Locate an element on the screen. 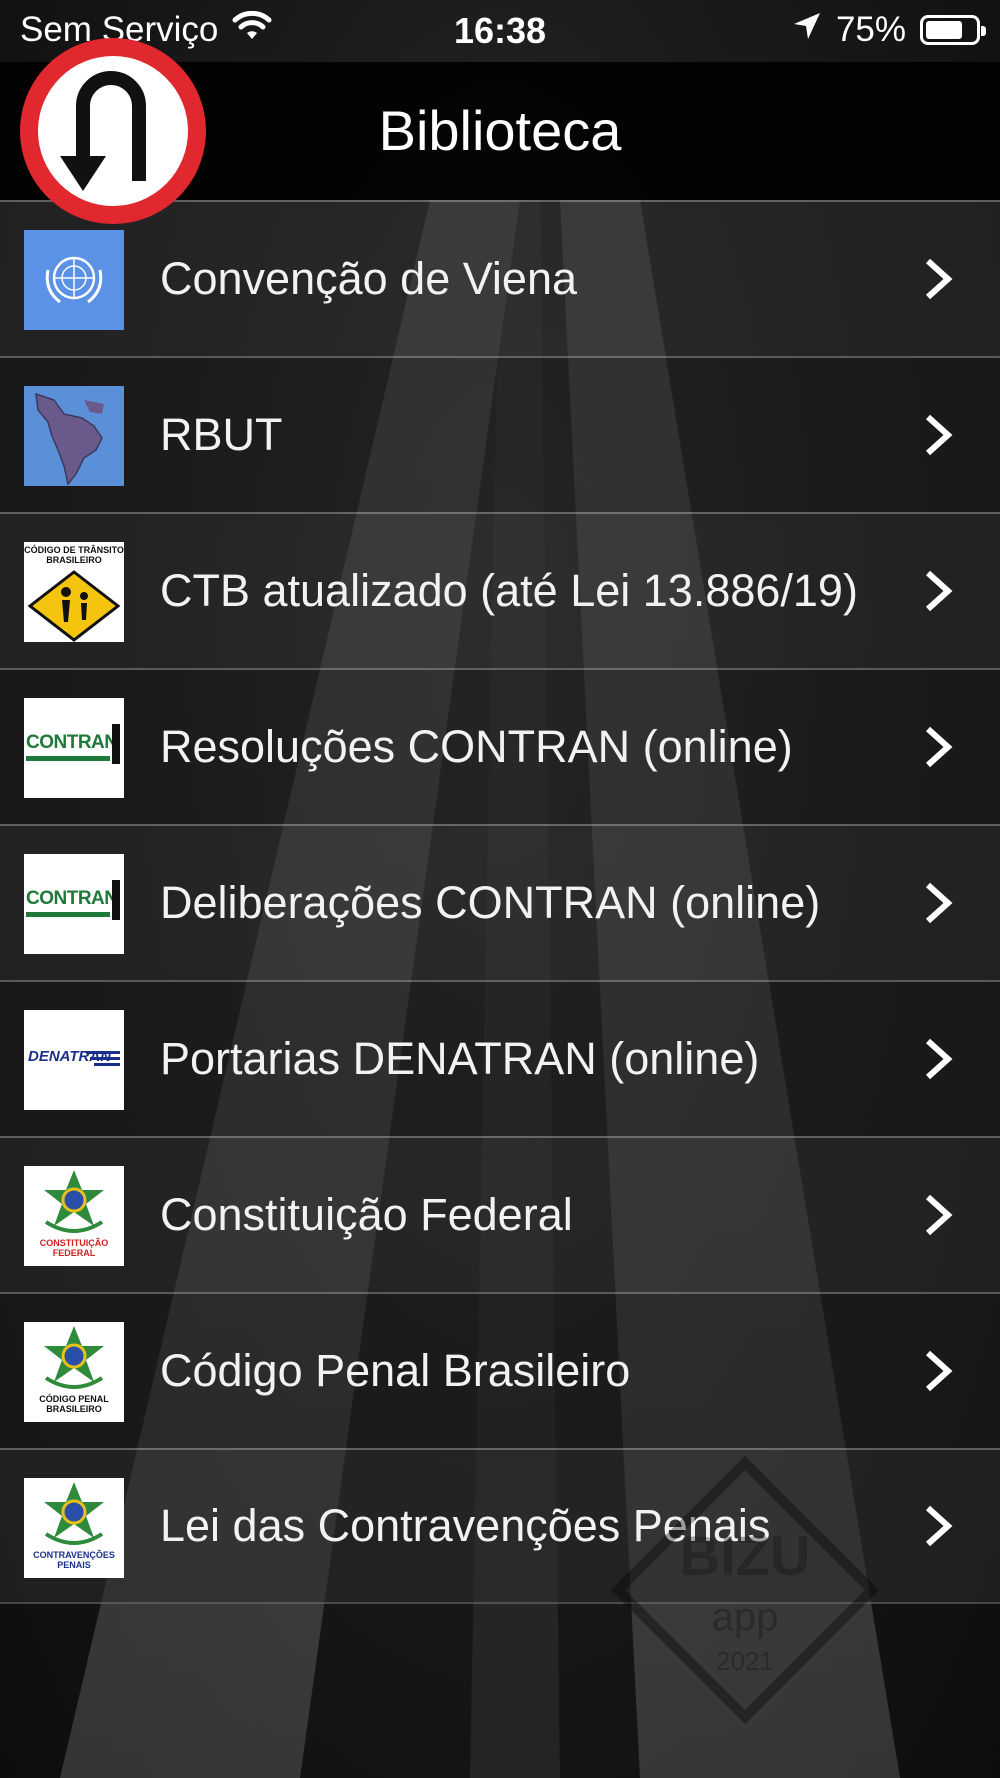 The height and width of the screenshot is (1778, 1000). list-item-label: Portarias DENATRAN (online) is located at coordinates (460, 1058).